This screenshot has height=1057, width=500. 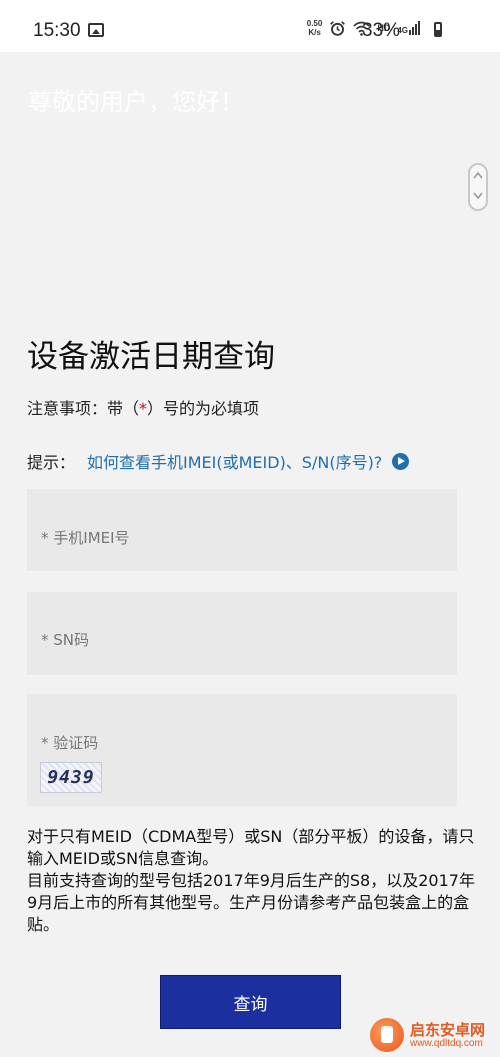 I want to click on alarm-icon, so click(x=338, y=28).